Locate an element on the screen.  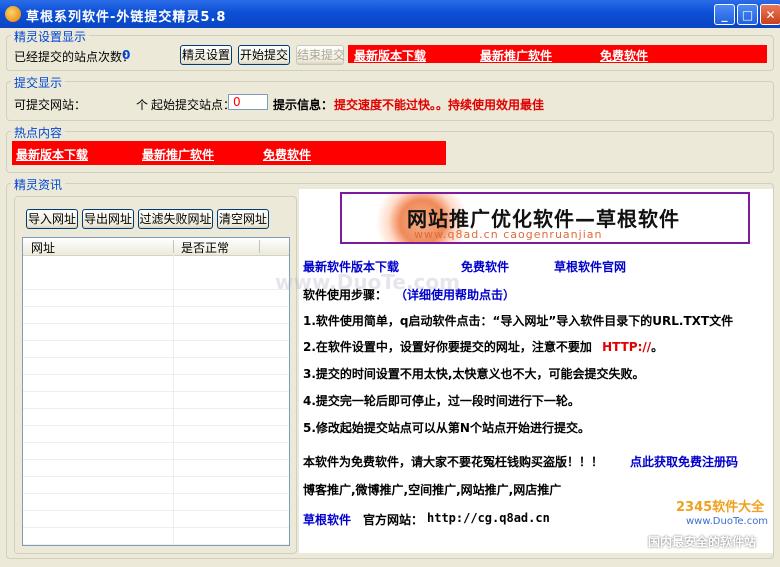
brand-link: 草根软件 is located at coordinates (327, 519).